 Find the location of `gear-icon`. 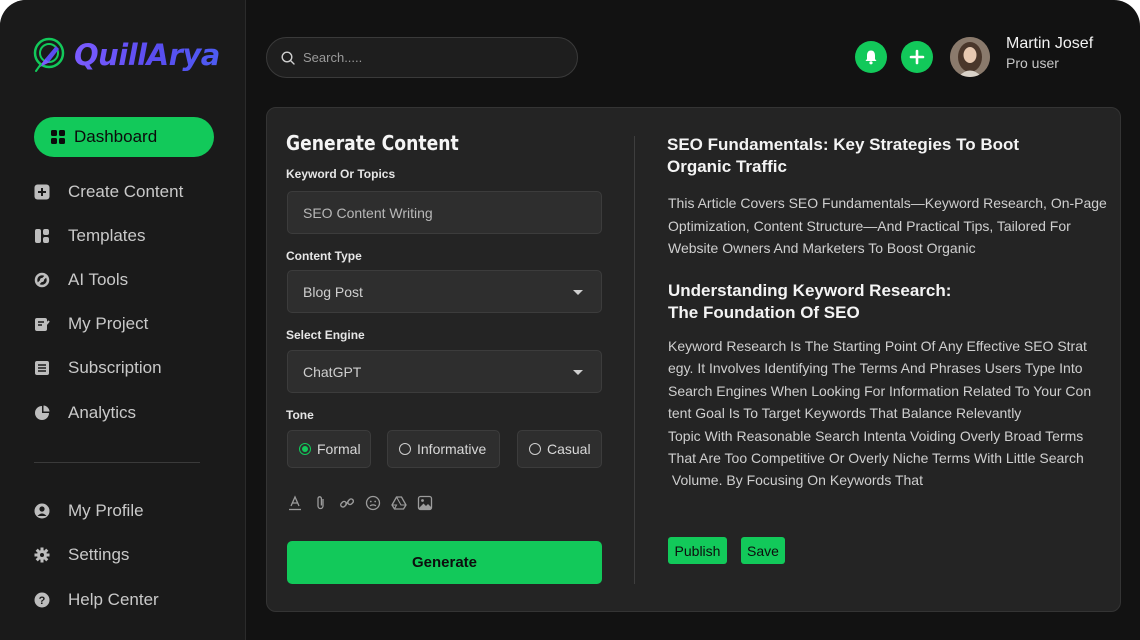

gear-icon is located at coordinates (42, 555).